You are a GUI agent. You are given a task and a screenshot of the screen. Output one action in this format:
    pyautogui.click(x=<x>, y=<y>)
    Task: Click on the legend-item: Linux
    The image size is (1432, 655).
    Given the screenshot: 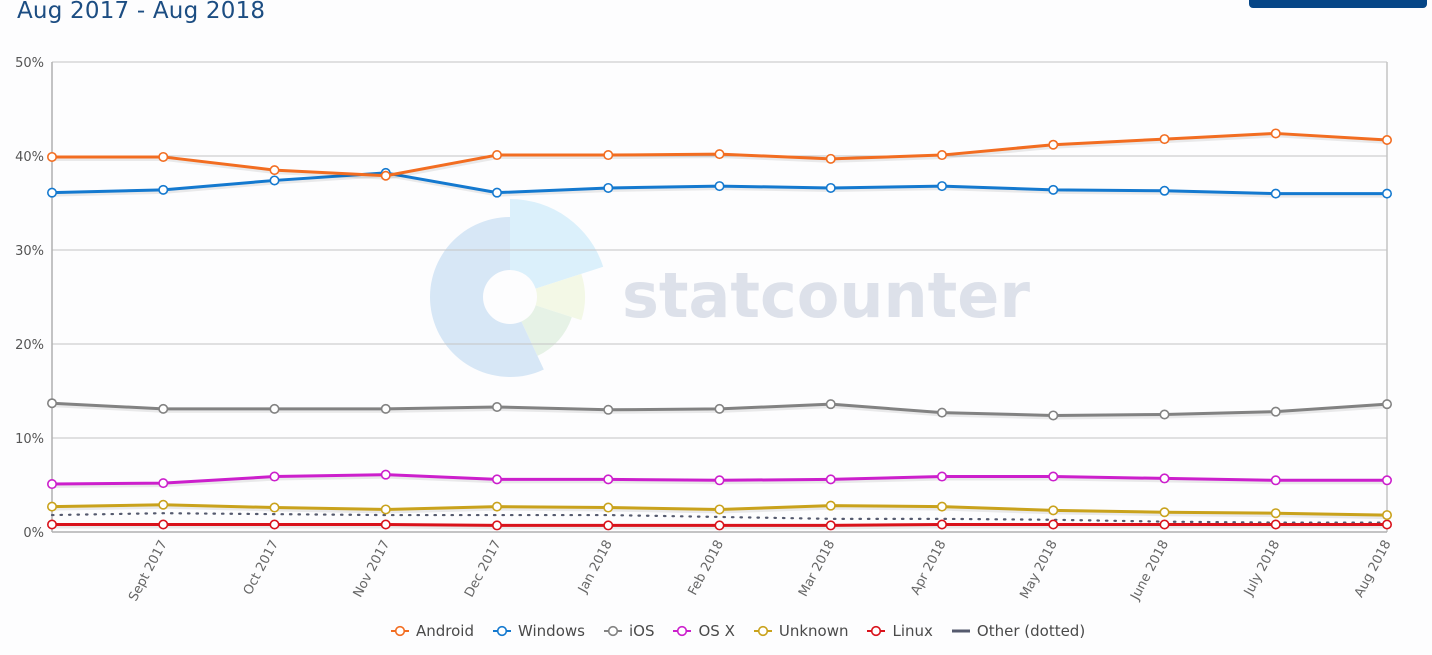 What is the action you would take?
    pyautogui.click(x=899, y=631)
    